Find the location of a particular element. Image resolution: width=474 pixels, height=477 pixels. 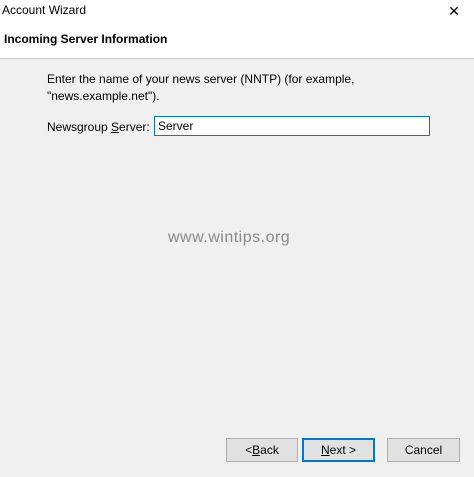

newsgroup-server-input is located at coordinates (292, 126).